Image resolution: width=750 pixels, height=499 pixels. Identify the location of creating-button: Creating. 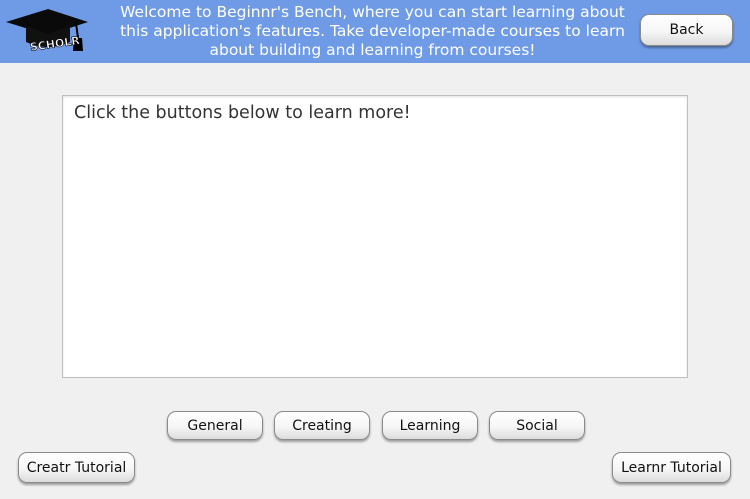
(322, 425).